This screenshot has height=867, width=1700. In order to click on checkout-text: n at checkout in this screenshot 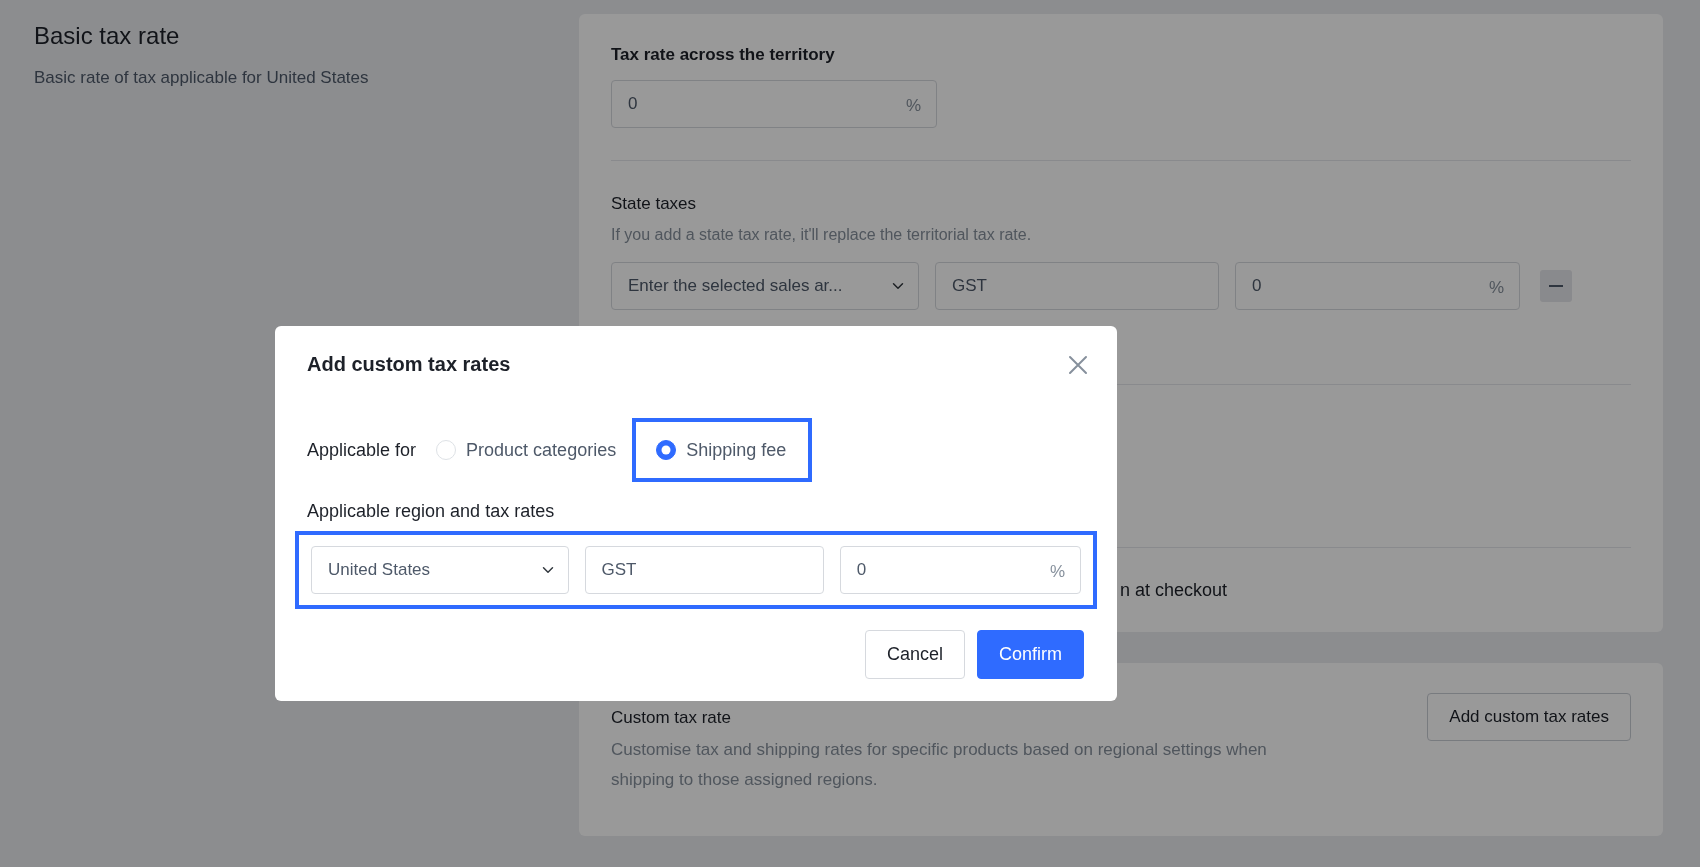, I will do `click(1174, 590)`.